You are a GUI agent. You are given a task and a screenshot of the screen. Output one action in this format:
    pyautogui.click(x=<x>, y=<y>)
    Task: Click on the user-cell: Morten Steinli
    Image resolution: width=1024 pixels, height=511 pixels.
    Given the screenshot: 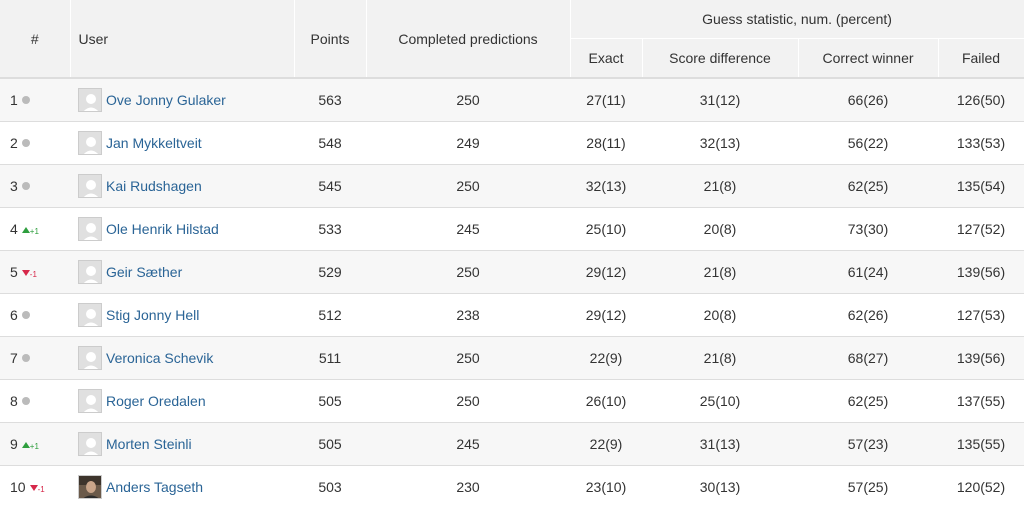 What is the action you would take?
    pyautogui.click(x=182, y=444)
    